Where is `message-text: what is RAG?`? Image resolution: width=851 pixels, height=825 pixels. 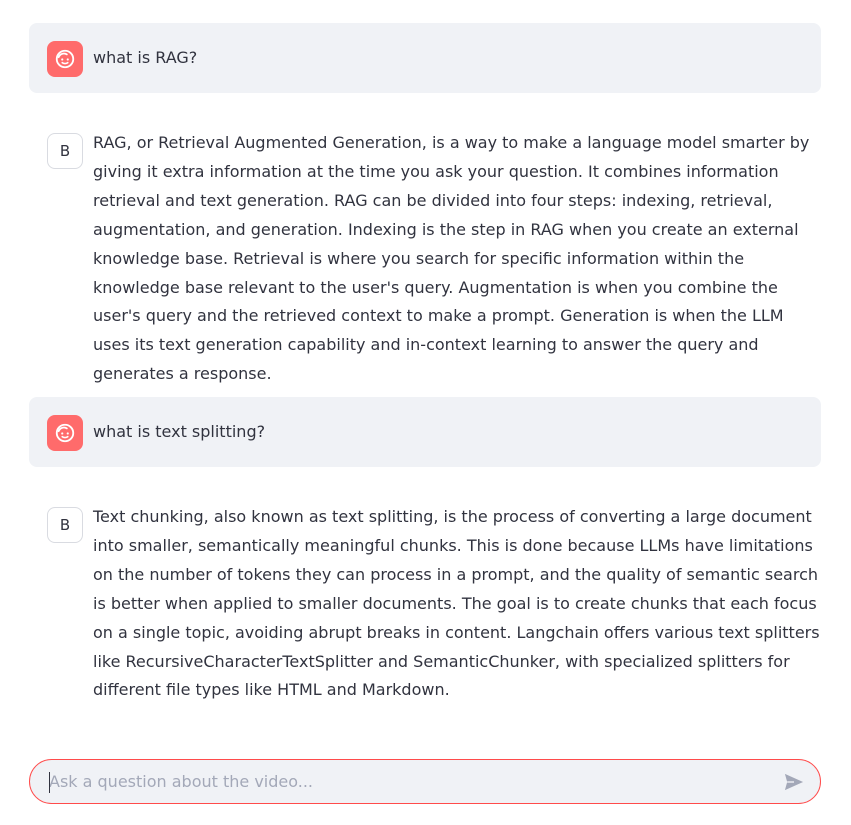 message-text: what is RAG? is located at coordinates (145, 57).